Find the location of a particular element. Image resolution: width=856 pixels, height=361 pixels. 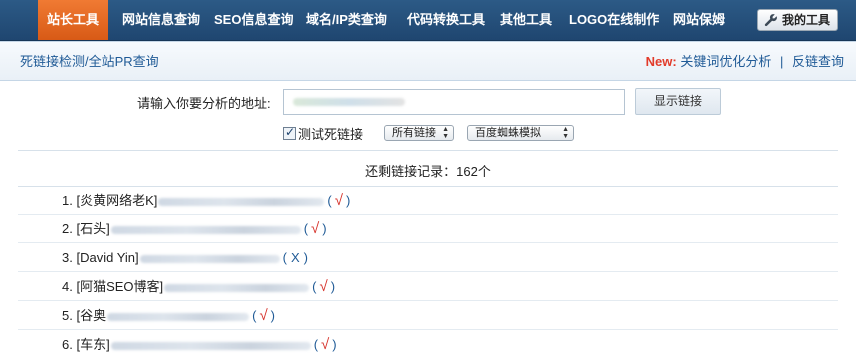

result-name: [炎黄网络老K] is located at coordinates (117, 200).